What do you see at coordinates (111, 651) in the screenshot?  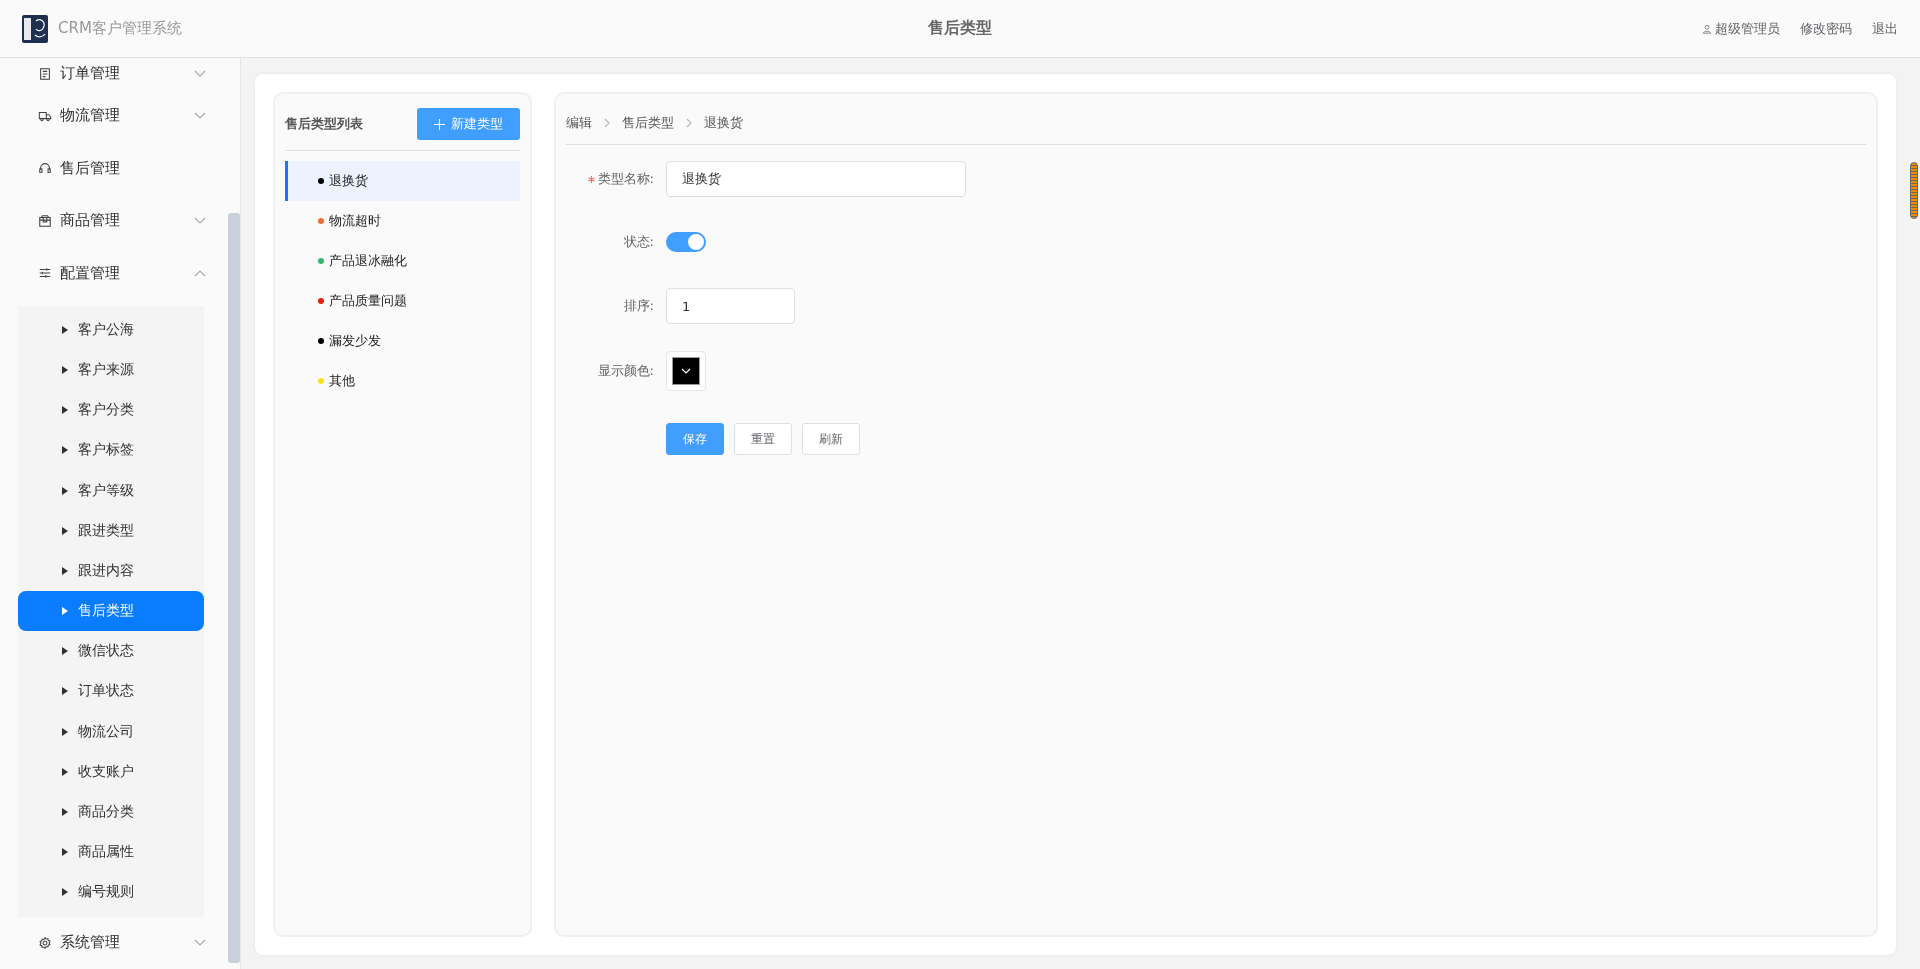 I see `submenu-item: 微信状态` at bounding box center [111, 651].